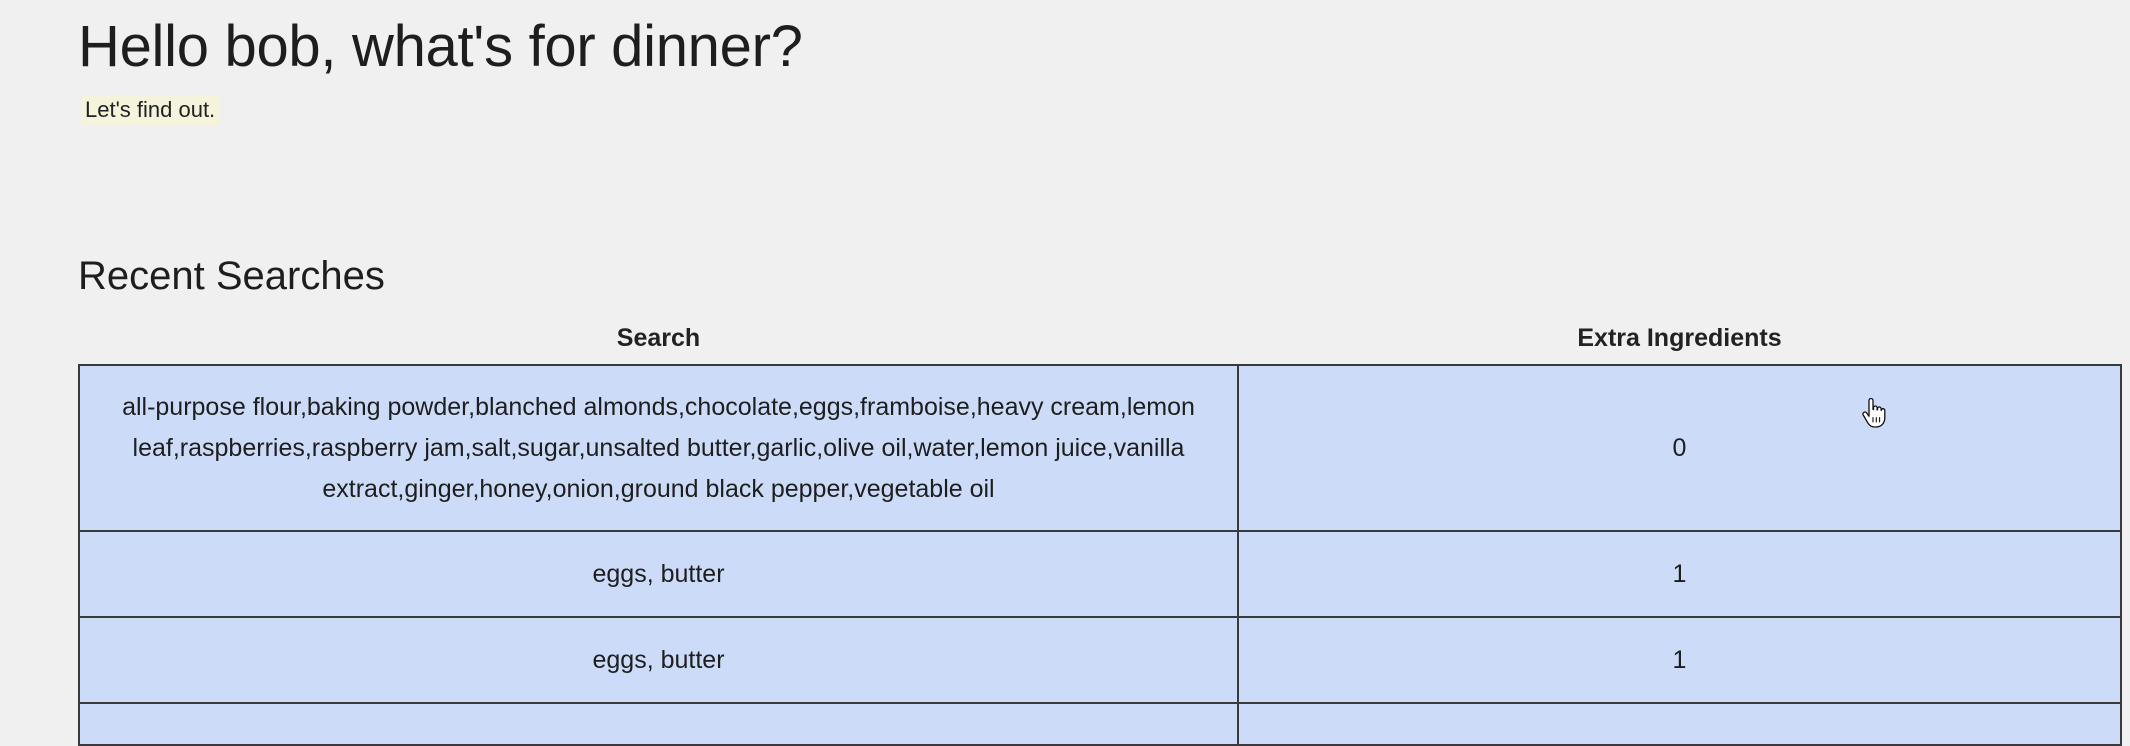 This screenshot has height=746, width=2130. What do you see at coordinates (1874, 413) in the screenshot?
I see `hand-pointer-icon` at bounding box center [1874, 413].